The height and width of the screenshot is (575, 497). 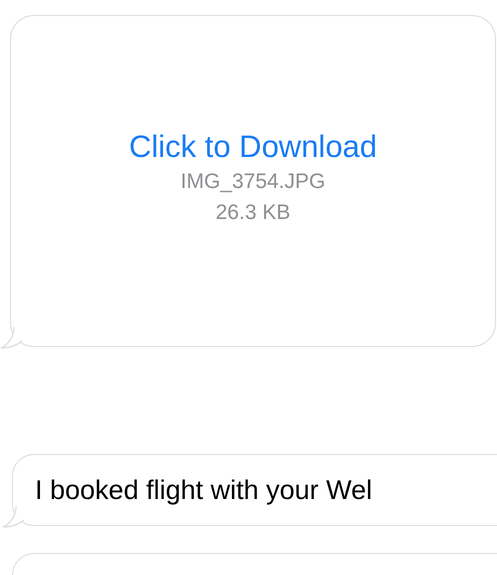 I want to click on file-name: IMG_3754.JPG, so click(x=253, y=182).